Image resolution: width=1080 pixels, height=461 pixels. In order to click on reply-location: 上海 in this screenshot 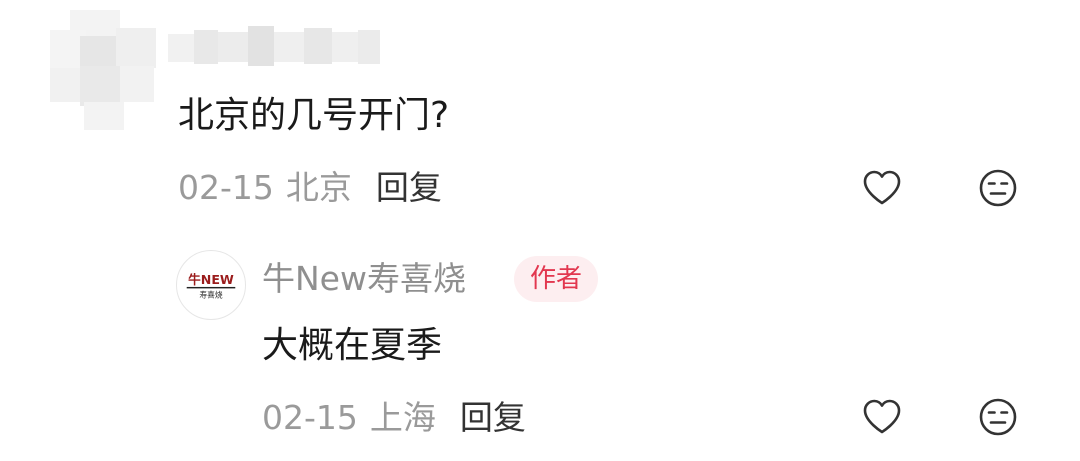, I will do `click(402, 417)`.